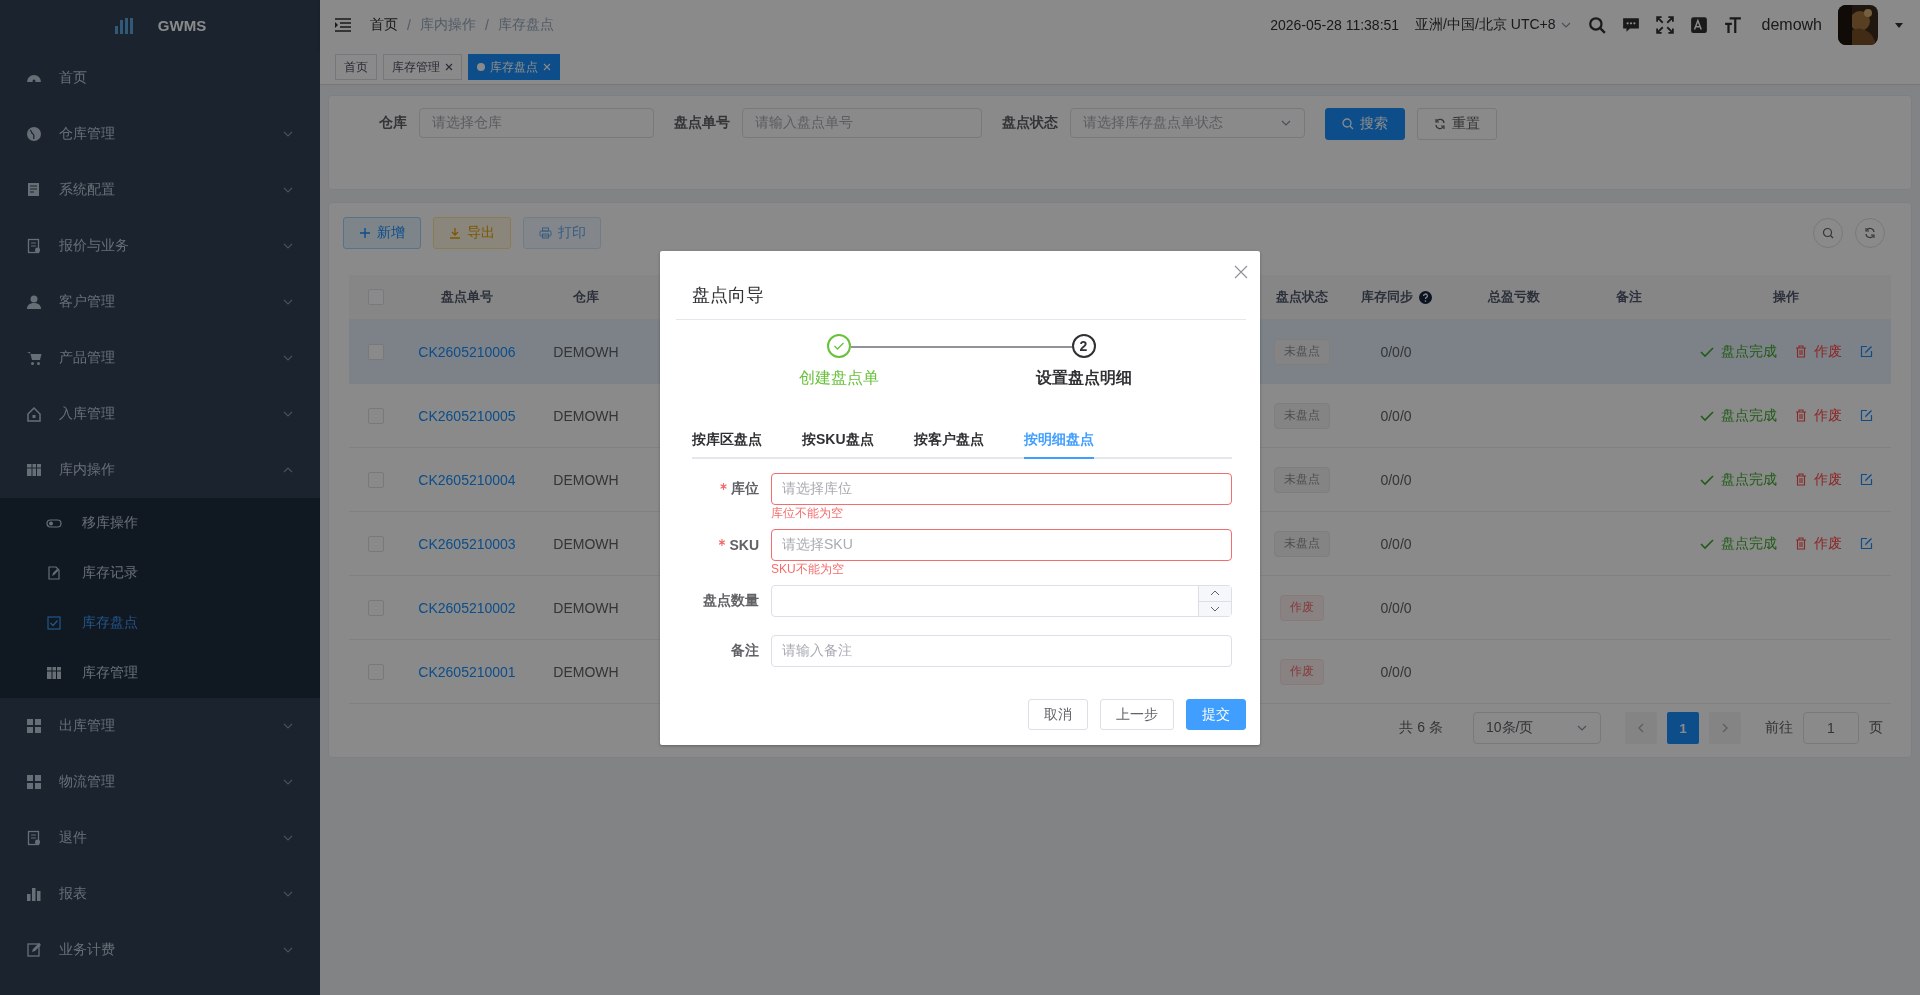 This screenshot has width=1920, height=995. Describe the element at coordinates (160, 673) in the screenshot. I see `sidebar-subitem: 库存管理` at that location.